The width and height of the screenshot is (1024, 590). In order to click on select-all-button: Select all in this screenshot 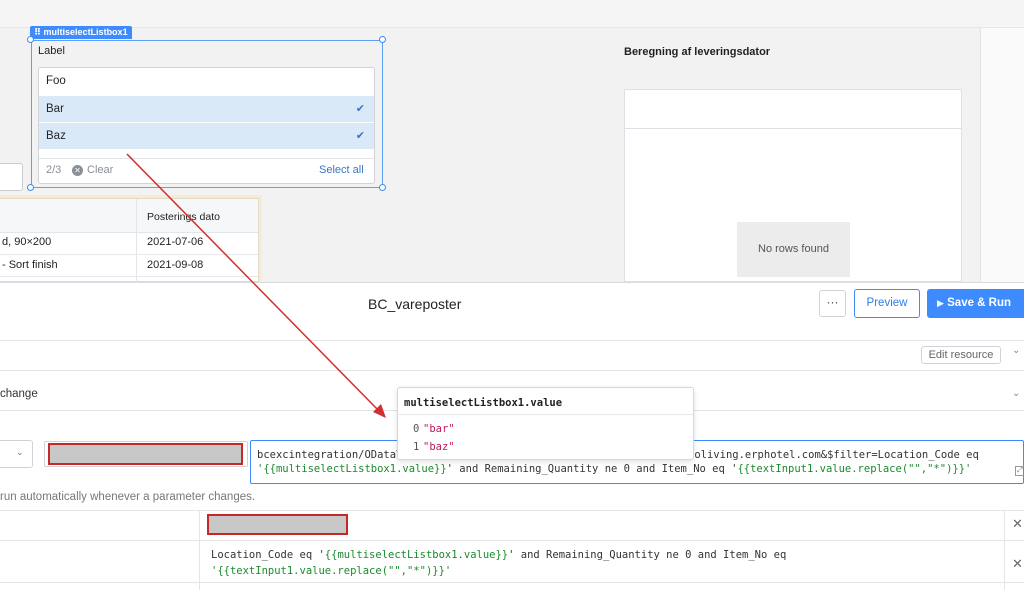, I will do `click(341, 170)`.